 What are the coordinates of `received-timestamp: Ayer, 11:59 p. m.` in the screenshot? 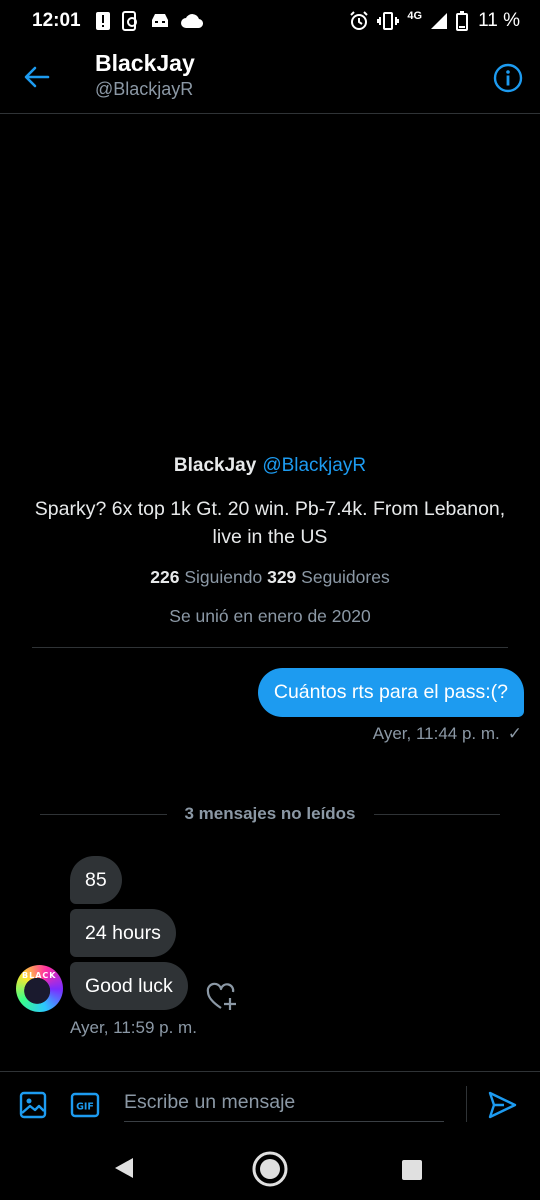 It's located at (133, 1027).